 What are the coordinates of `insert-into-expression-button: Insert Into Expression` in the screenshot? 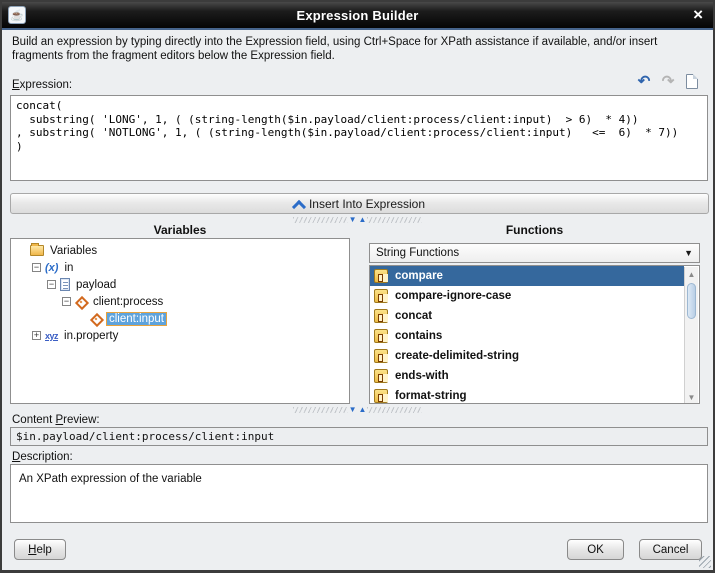 It's located at (359, 203).